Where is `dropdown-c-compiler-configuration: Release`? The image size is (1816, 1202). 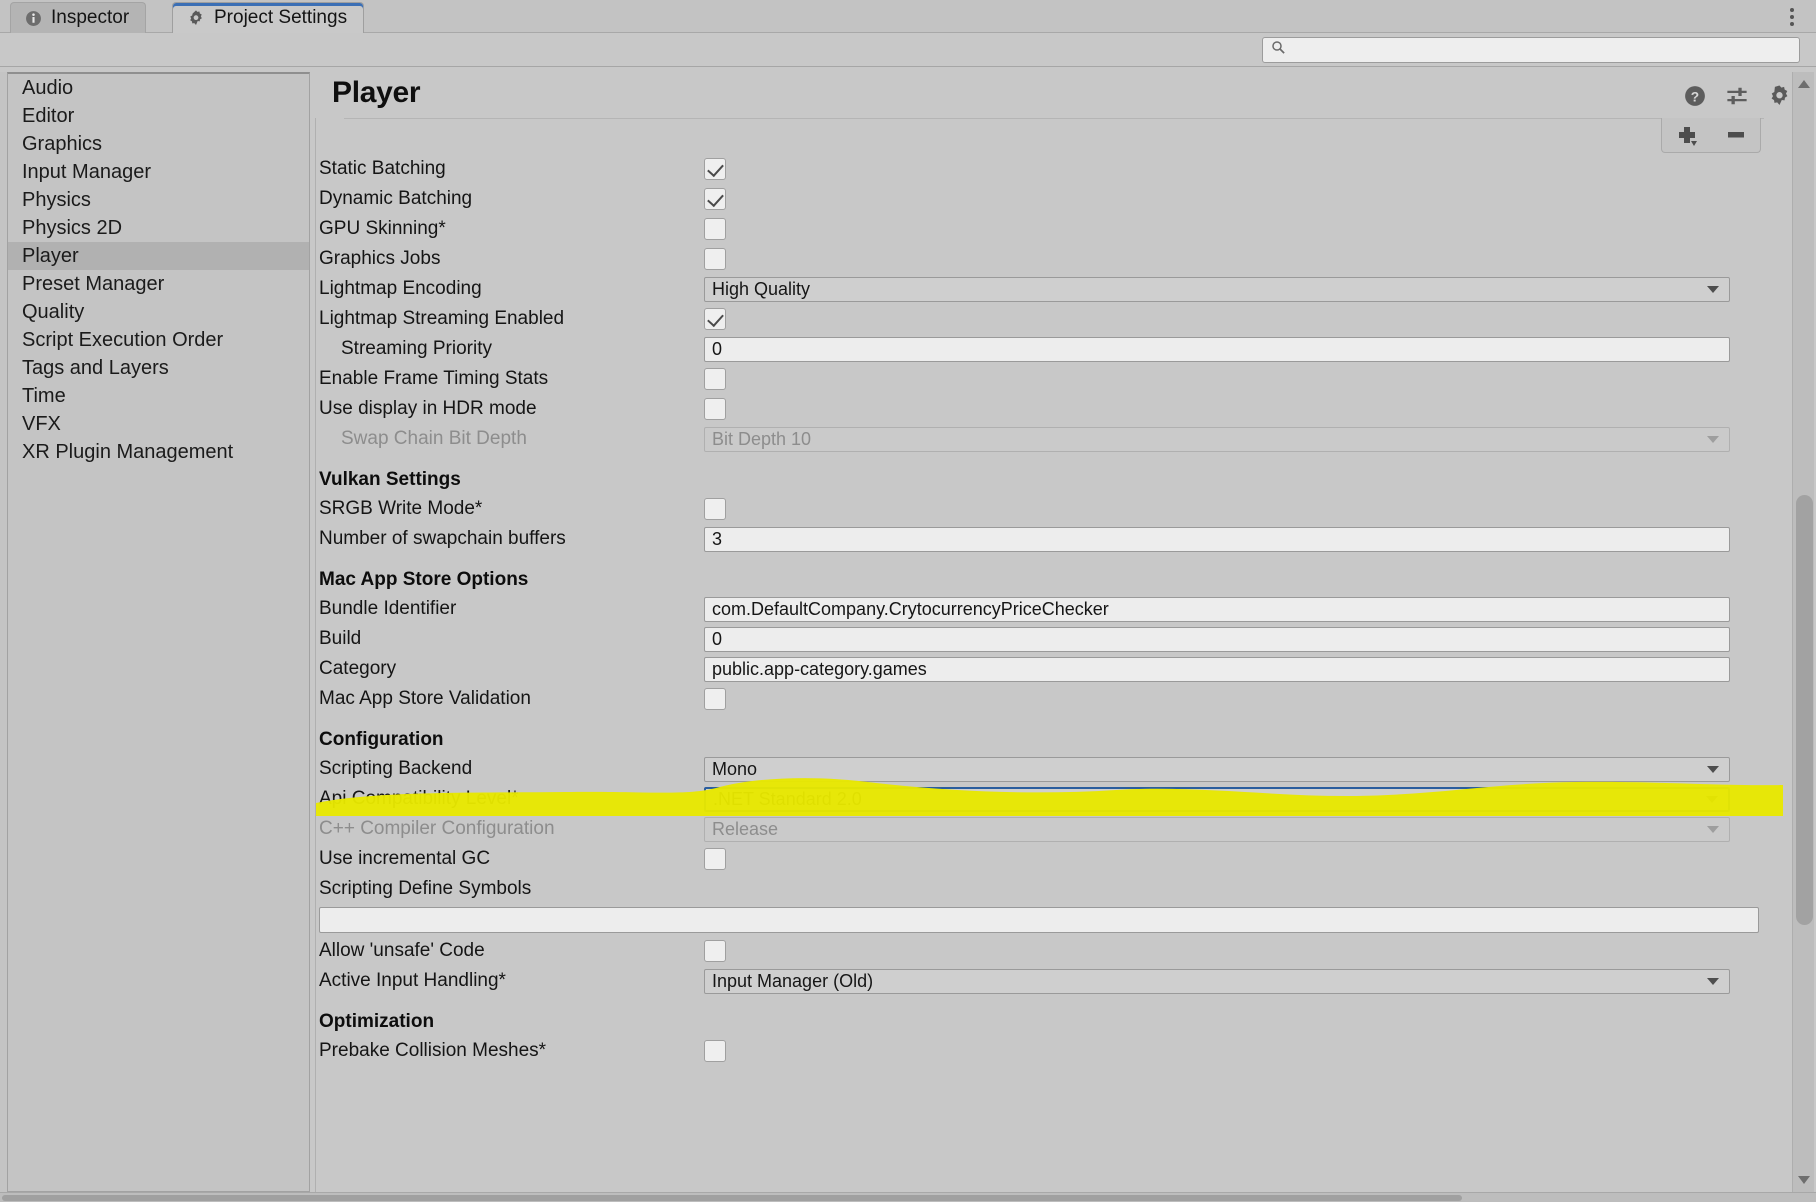
dropdown-c-compiler-configuration: Release is located at coordinates (1217, 829).